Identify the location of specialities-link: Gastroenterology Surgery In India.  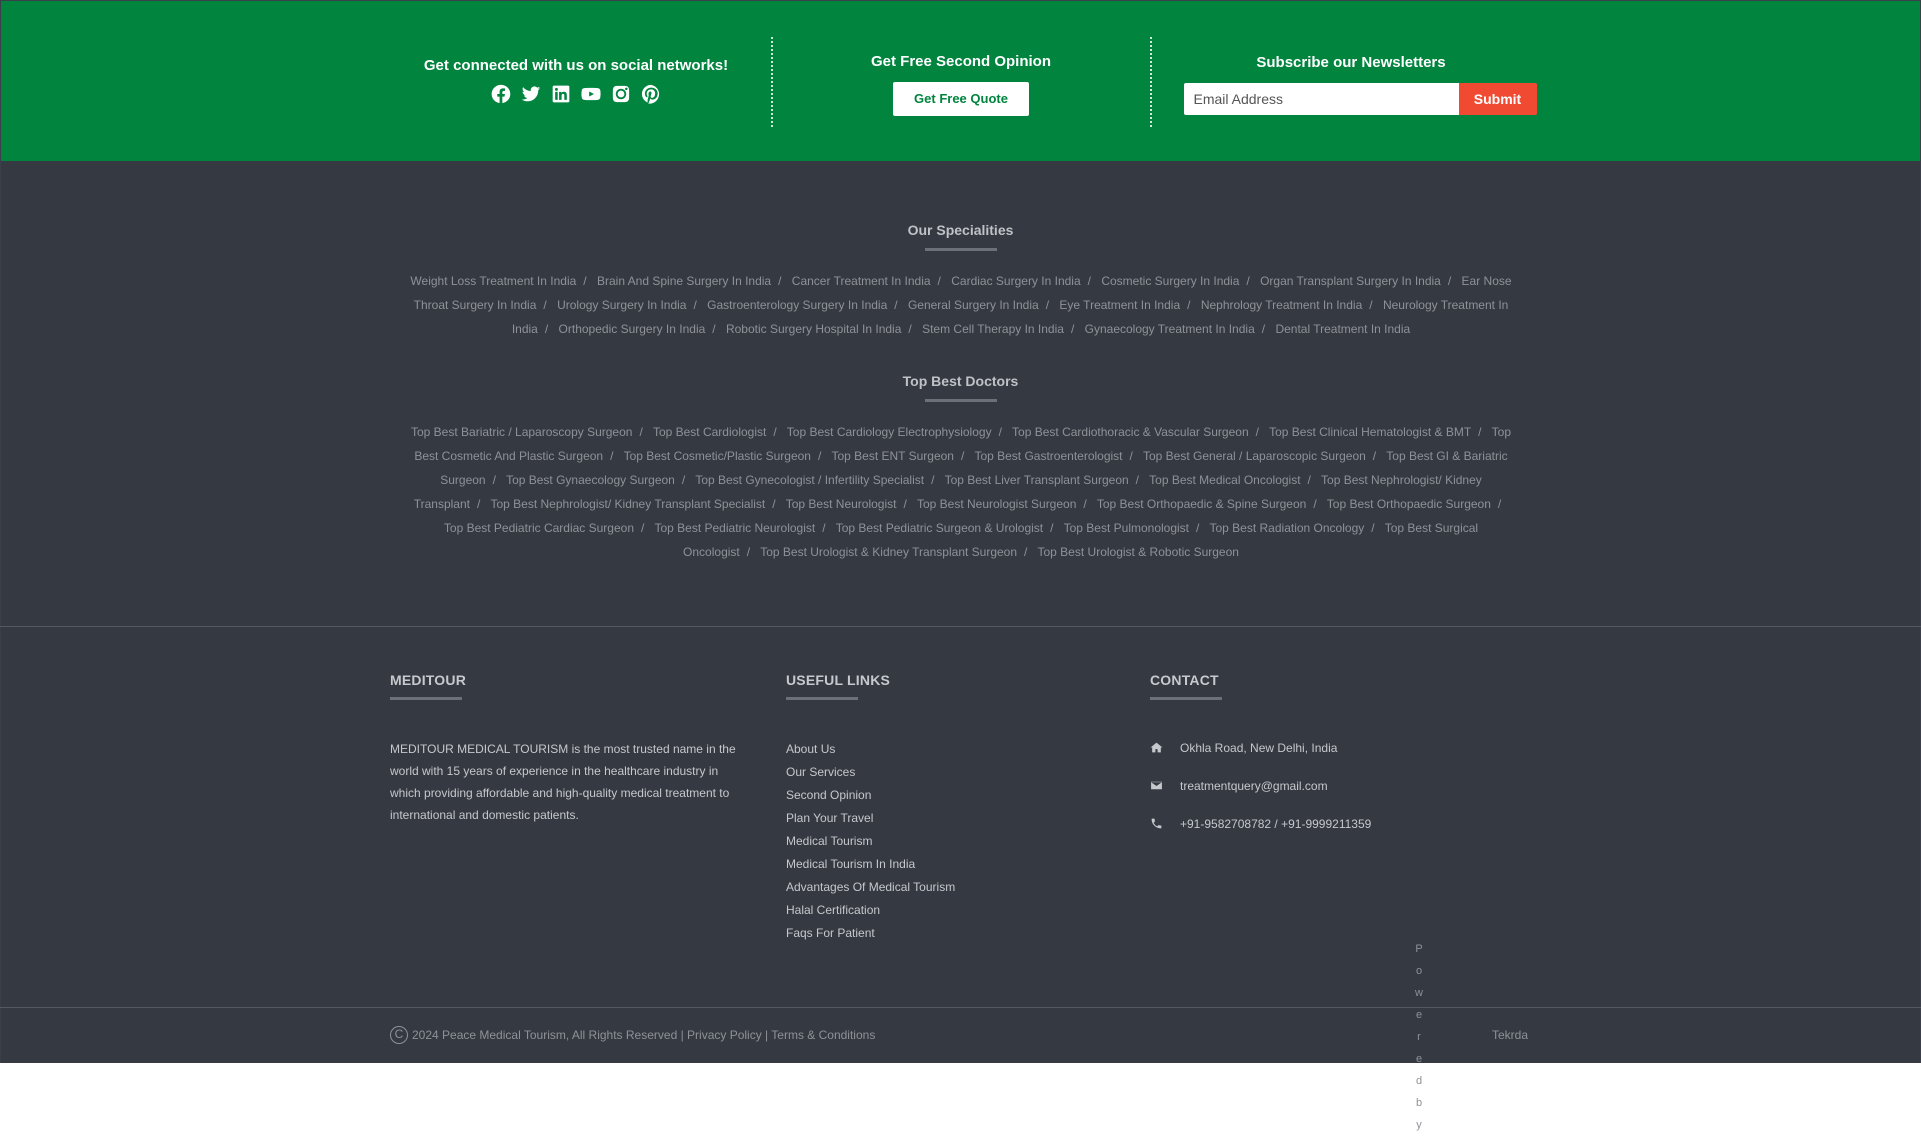
(797, 305).